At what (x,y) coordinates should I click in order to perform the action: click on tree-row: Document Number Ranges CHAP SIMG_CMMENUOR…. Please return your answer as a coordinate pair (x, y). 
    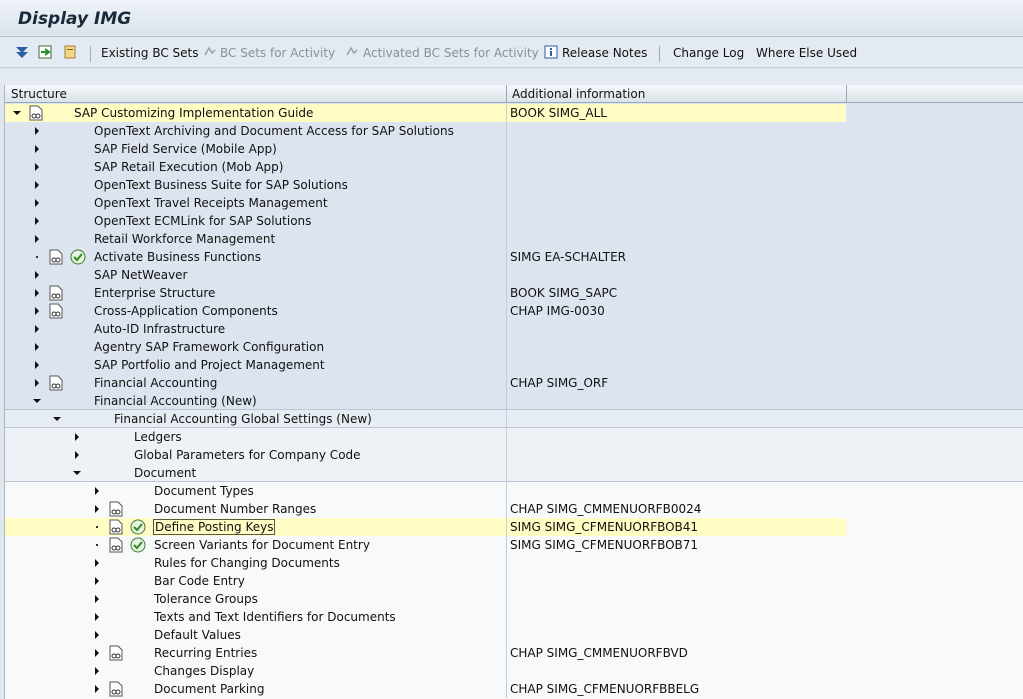
    Looking at the image, I should click on (514, 509).